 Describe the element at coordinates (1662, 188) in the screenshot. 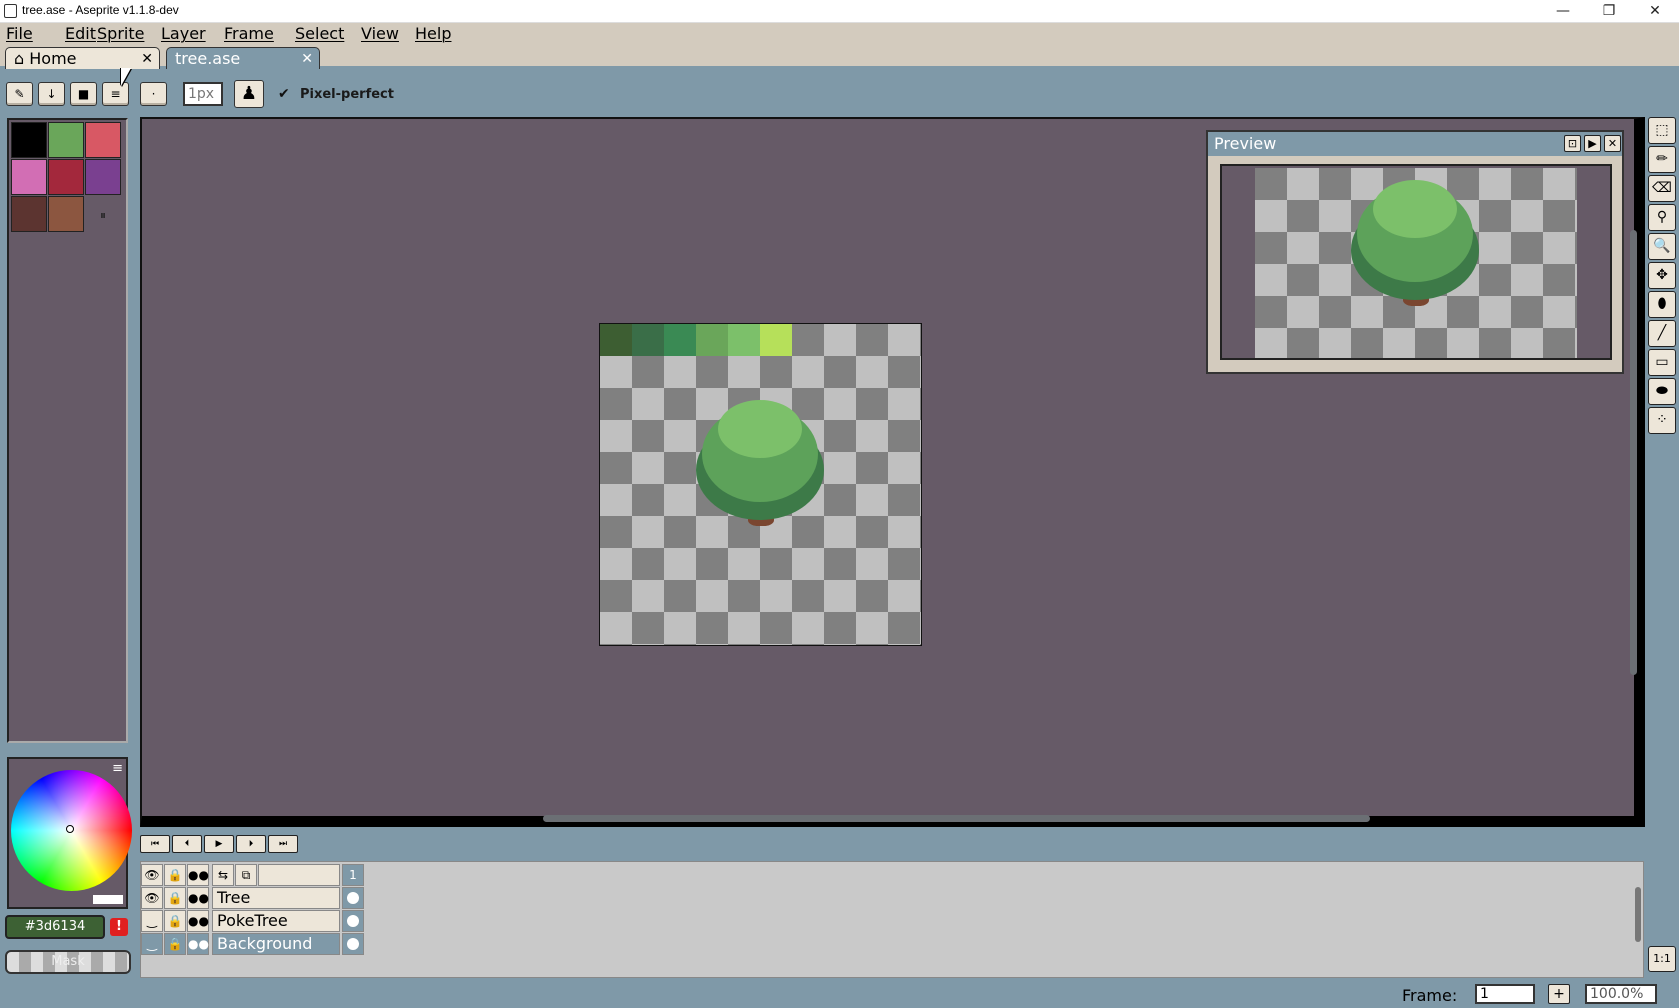

I see `eraser-icon: ⌫` at that location.